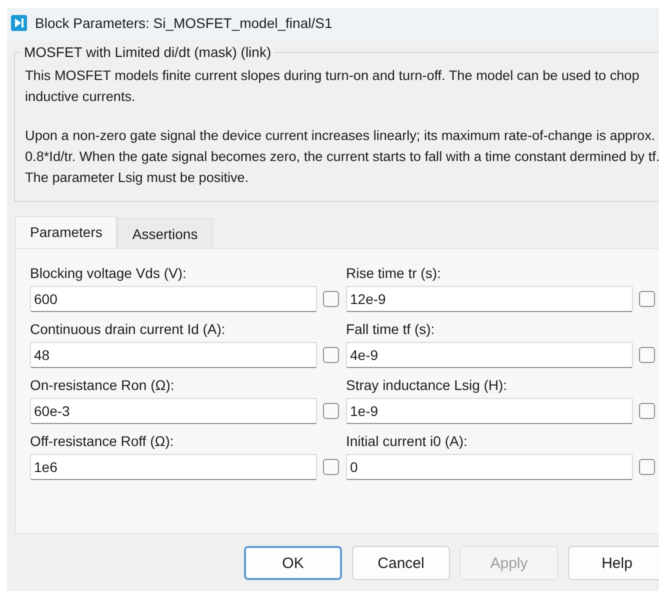  I want to click on tab: Assertions, so click(165, 233).